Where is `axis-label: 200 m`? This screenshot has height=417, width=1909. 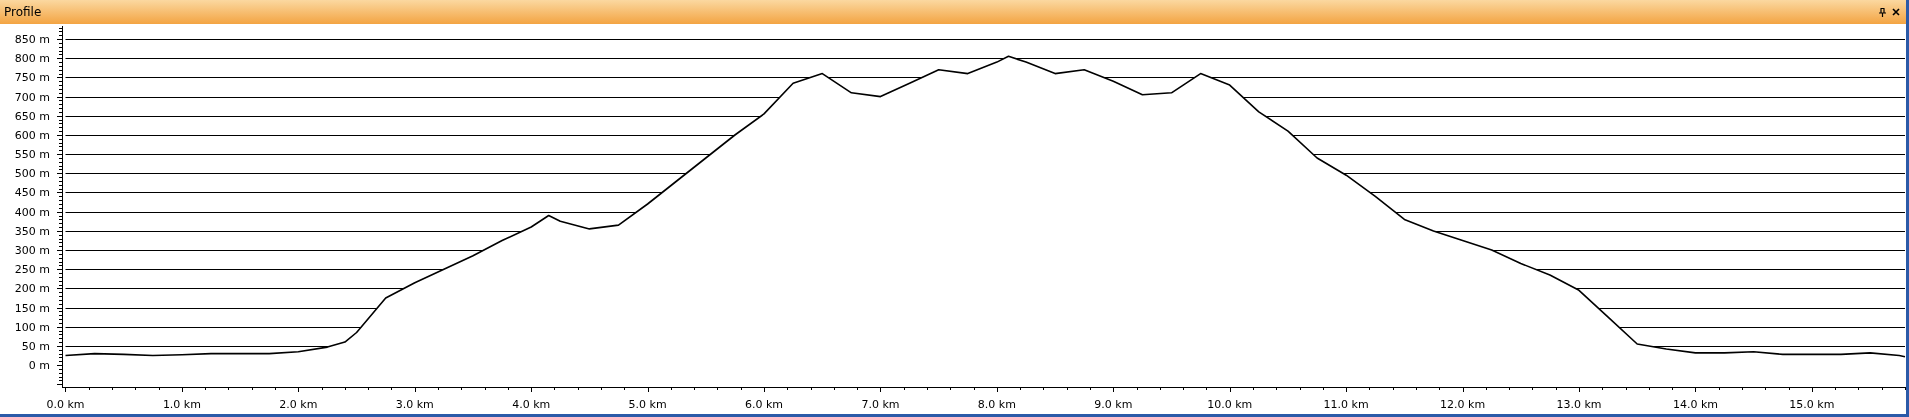
axis-label: 200 m is located at coordinates (32, 289).